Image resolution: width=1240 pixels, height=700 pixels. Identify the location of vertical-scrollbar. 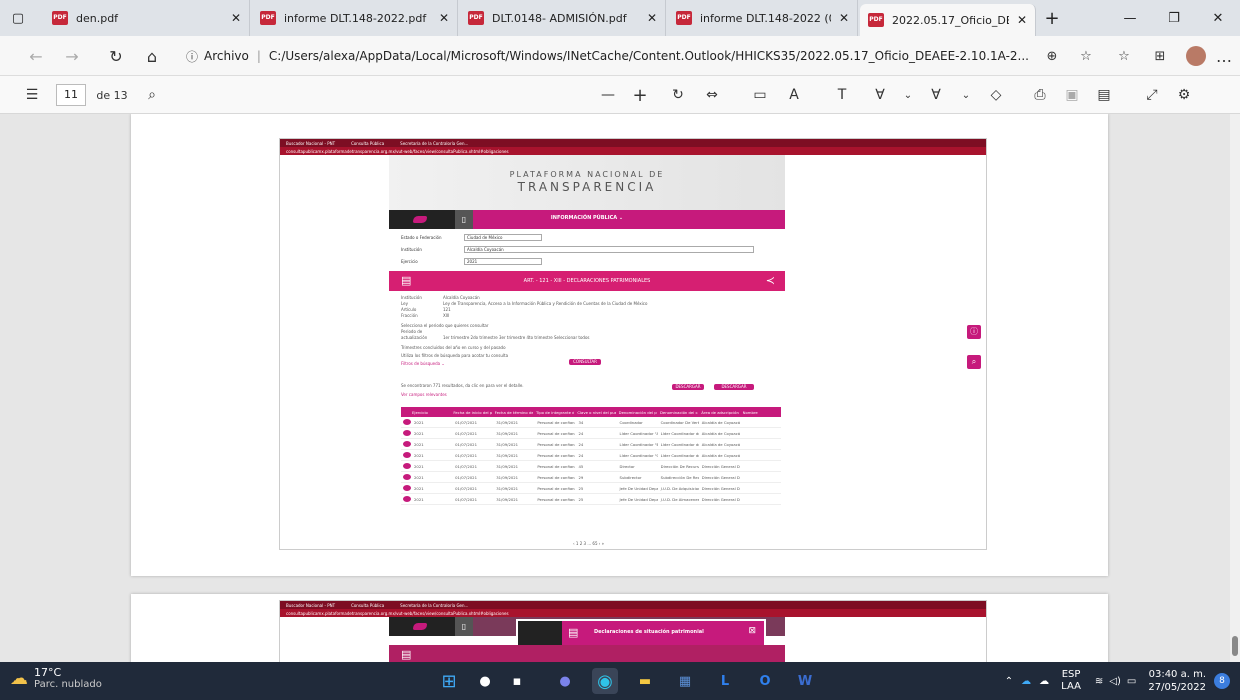
(1235, 388).